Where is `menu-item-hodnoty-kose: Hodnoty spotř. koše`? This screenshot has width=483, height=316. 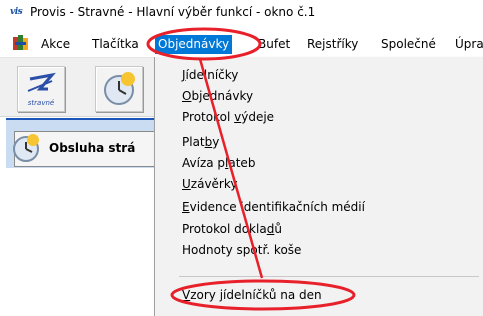 menu-item-hodnoty-kose: Hodnoty spotř. koše is located at coordinates (241, 250).